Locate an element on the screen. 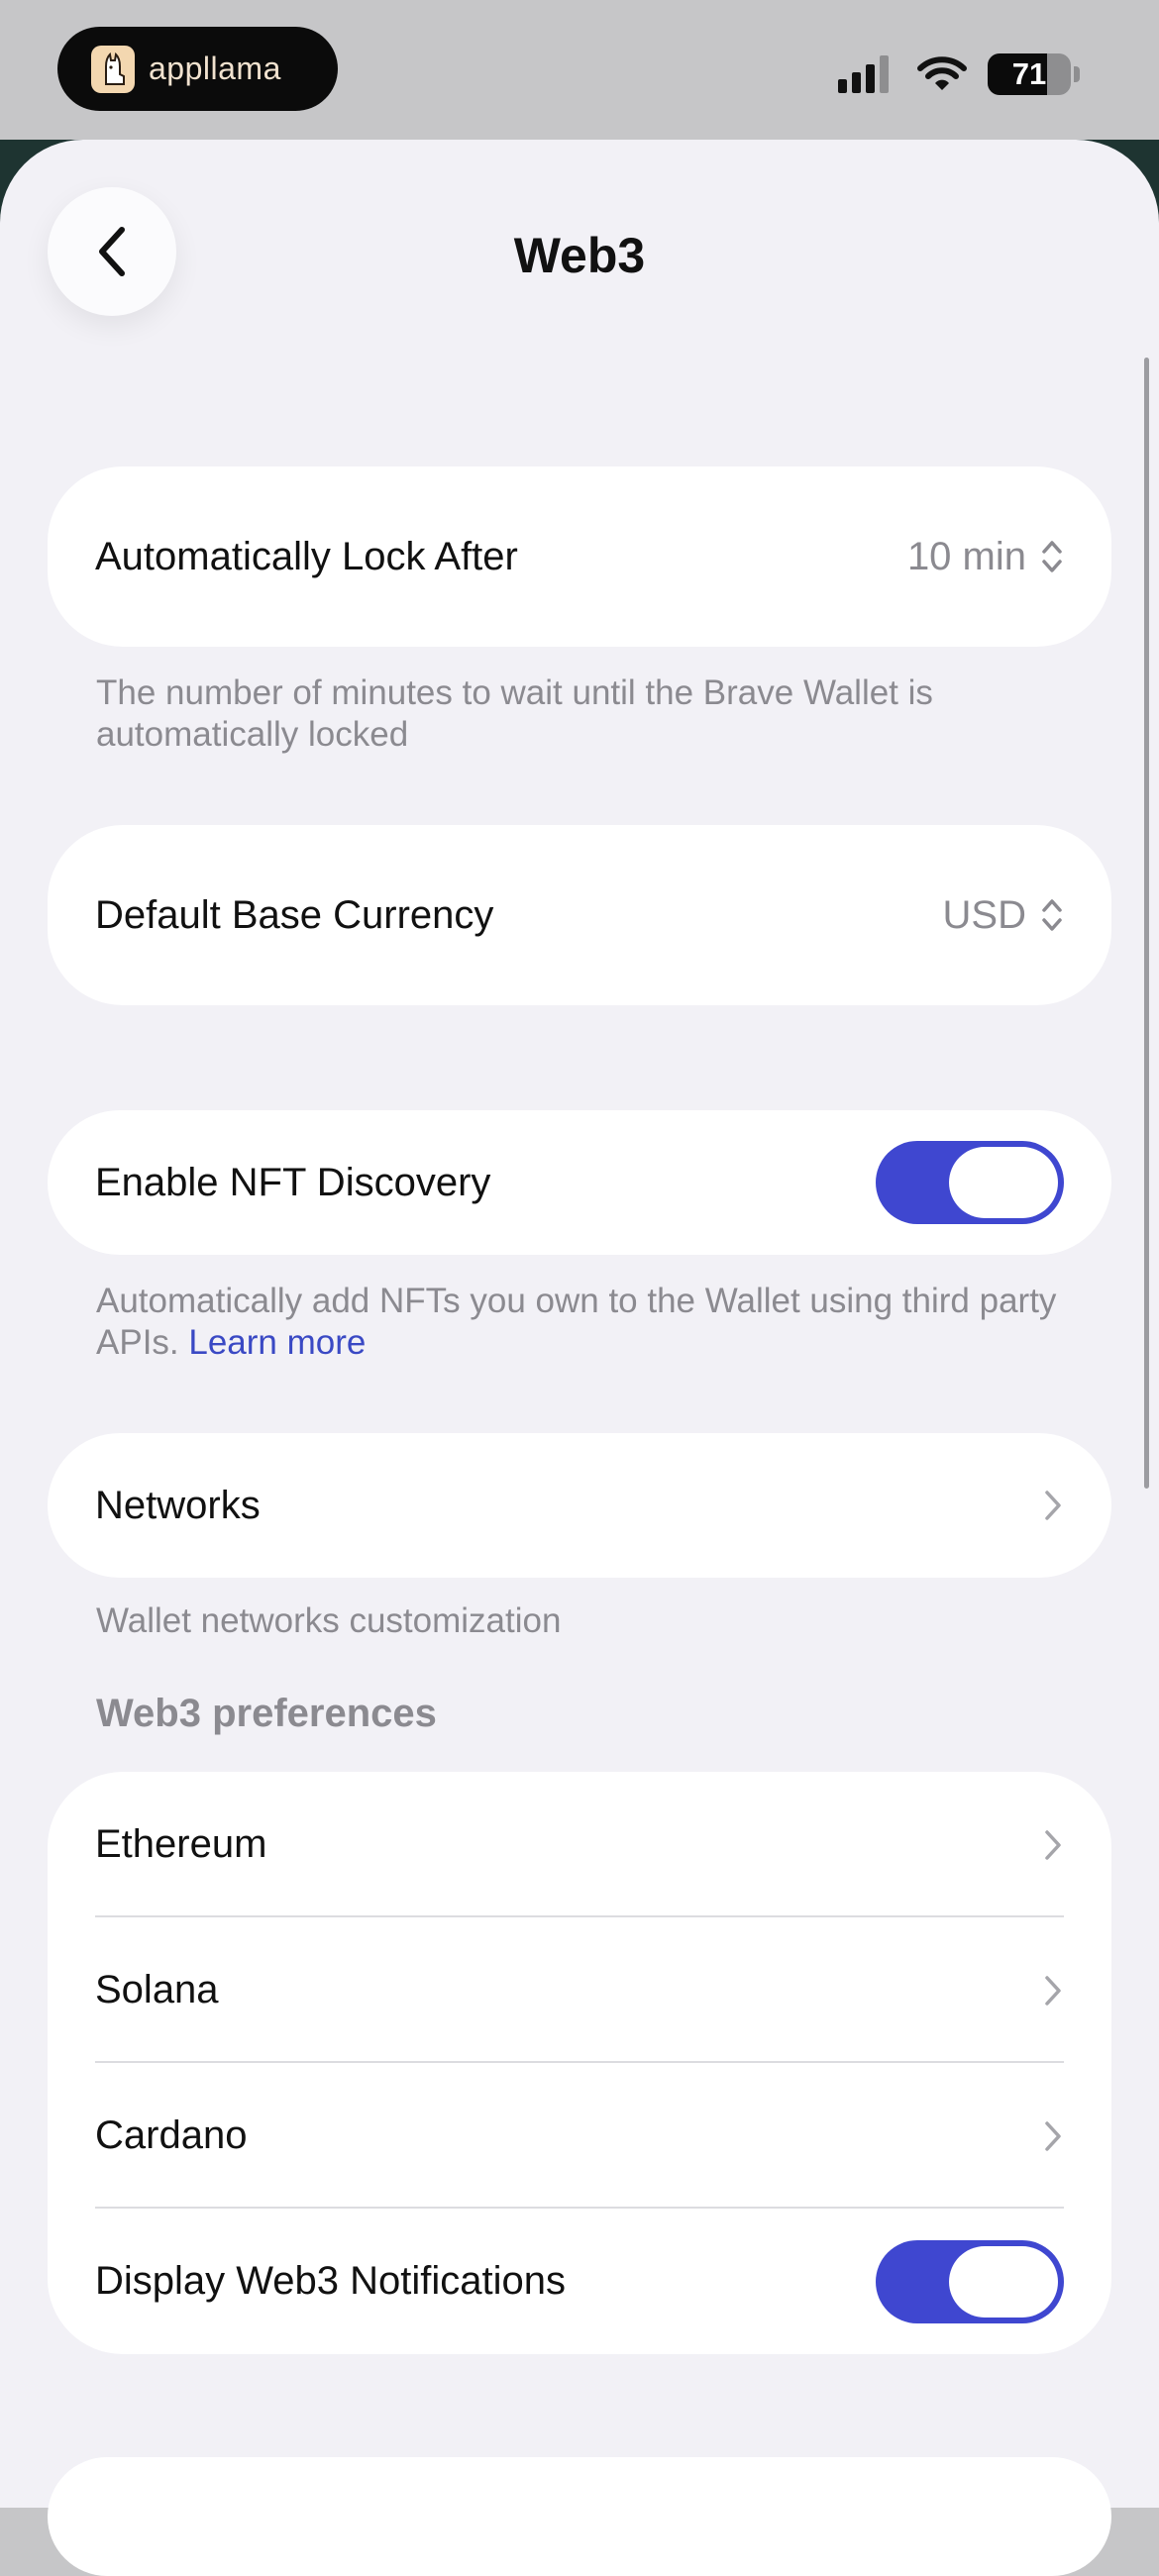 The height and width of the screenshot is (2576, 1159). networks-row: Networks is located at coordinates (579, 1505).